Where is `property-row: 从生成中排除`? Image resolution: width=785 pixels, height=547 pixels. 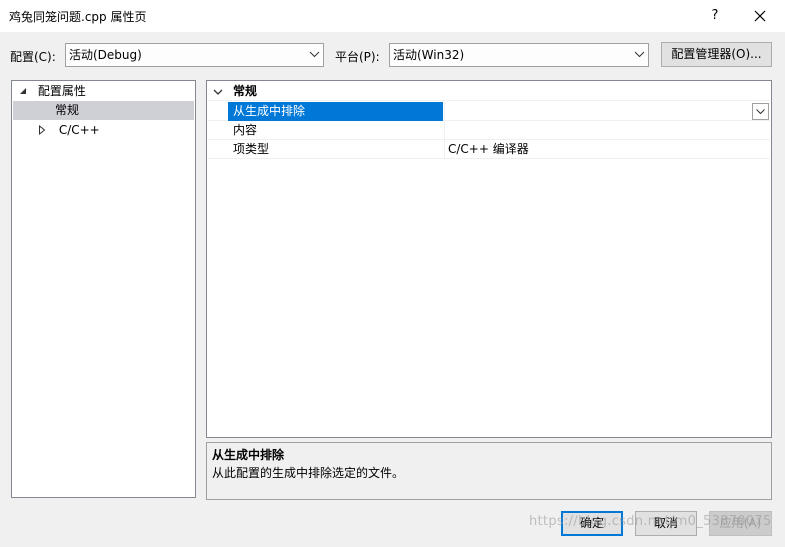
property-row: 从生成中排除 is located at coordinates (489, 111).